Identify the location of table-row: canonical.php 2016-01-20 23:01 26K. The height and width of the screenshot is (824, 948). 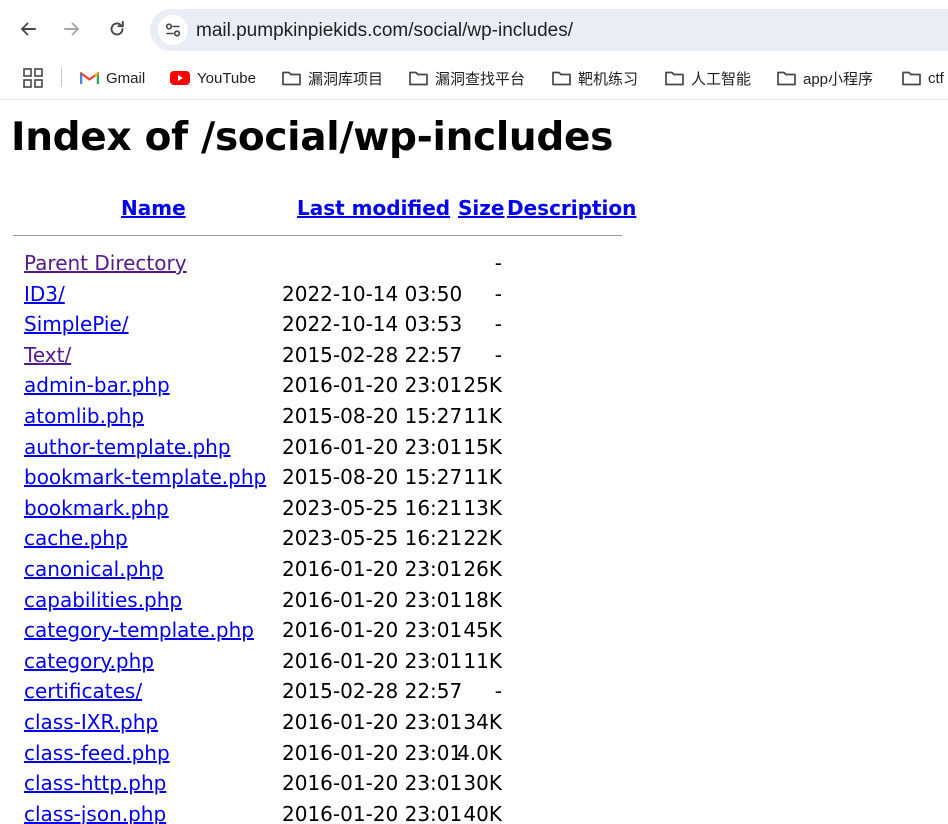
(300, 572).